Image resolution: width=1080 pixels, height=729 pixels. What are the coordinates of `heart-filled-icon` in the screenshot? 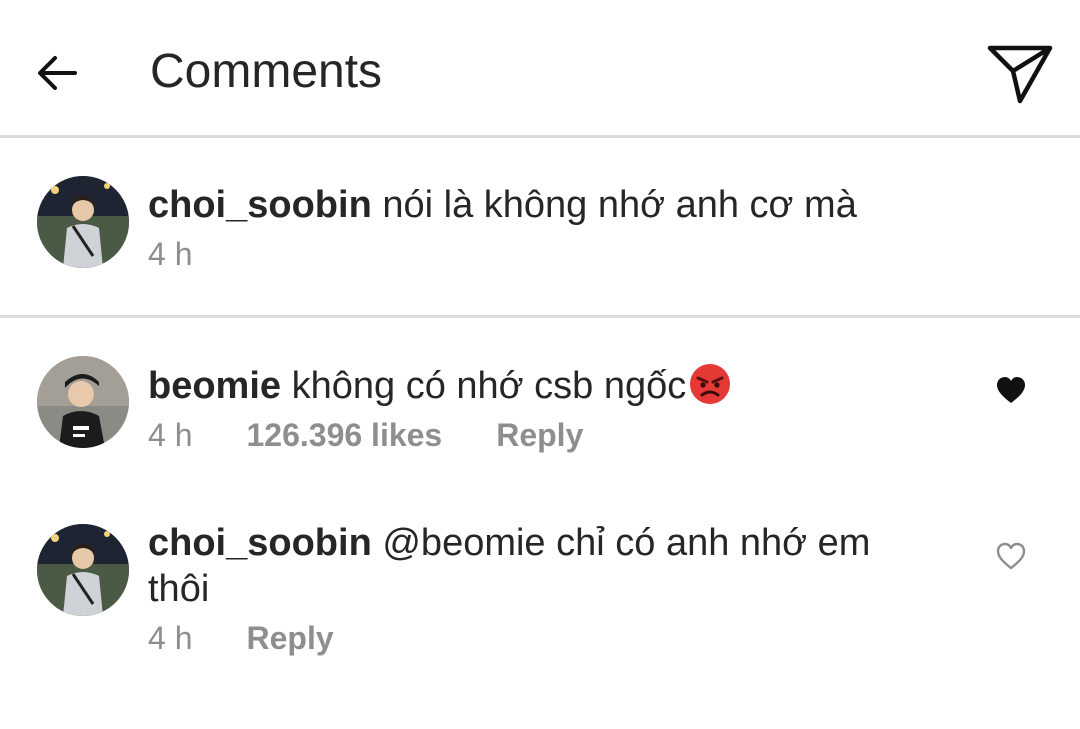 It's located at (1011, 390).